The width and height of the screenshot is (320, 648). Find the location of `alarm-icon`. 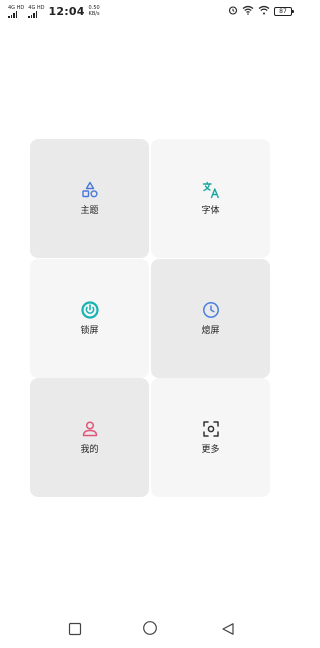

alarm-icon is located at coordinates (233, 11).